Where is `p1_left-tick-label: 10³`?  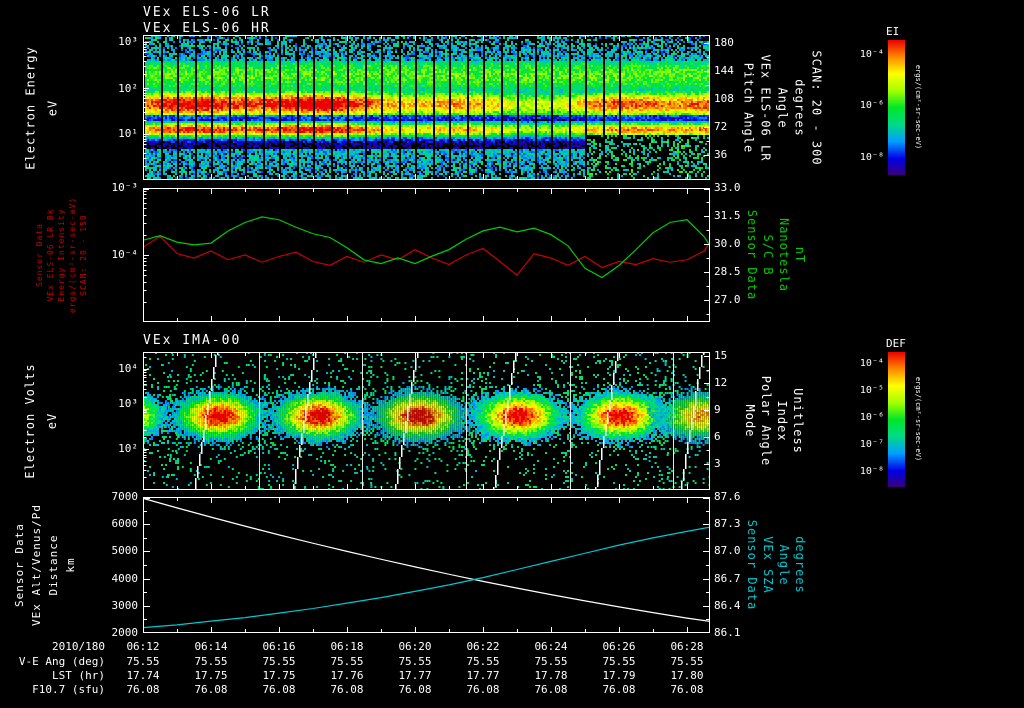
p1_left-tick-label: 10³ is located at coordinates (128, 42).